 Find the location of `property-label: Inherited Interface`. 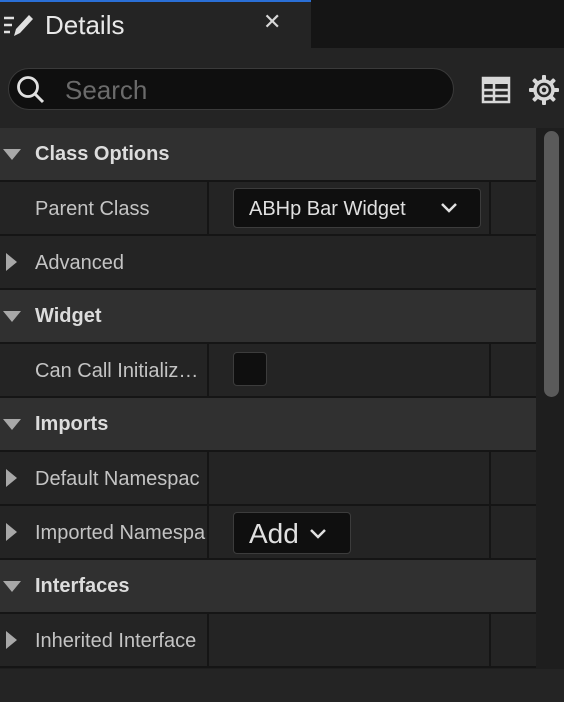

property-label: Inherited Interface is located at coordinates (116, 641).